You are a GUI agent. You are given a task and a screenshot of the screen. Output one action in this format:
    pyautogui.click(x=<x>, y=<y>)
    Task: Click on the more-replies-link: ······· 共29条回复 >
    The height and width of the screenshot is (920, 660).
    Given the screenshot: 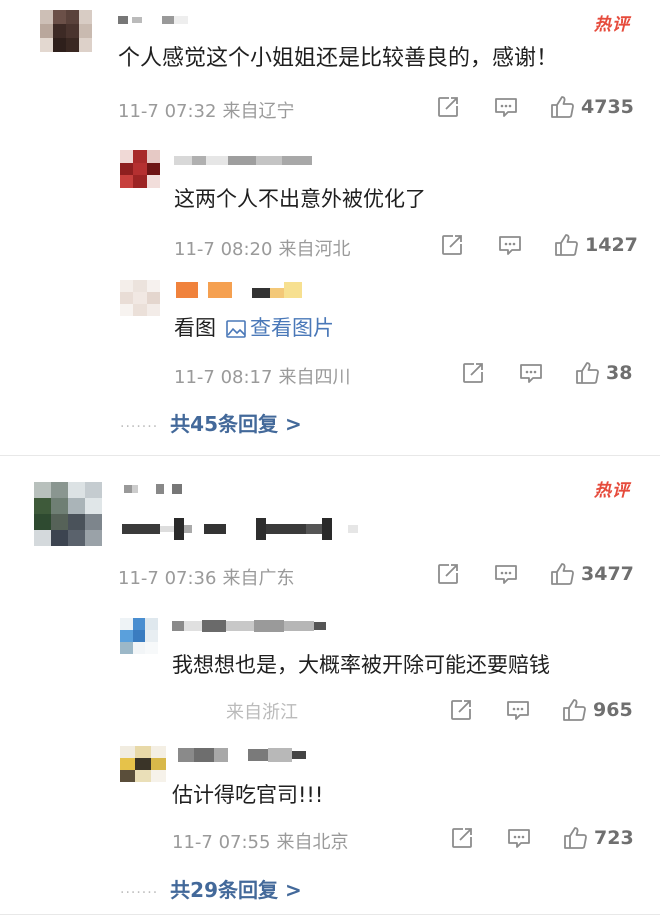 What is the action you would take?
    pyautogui.click(x=211, y=888)
    